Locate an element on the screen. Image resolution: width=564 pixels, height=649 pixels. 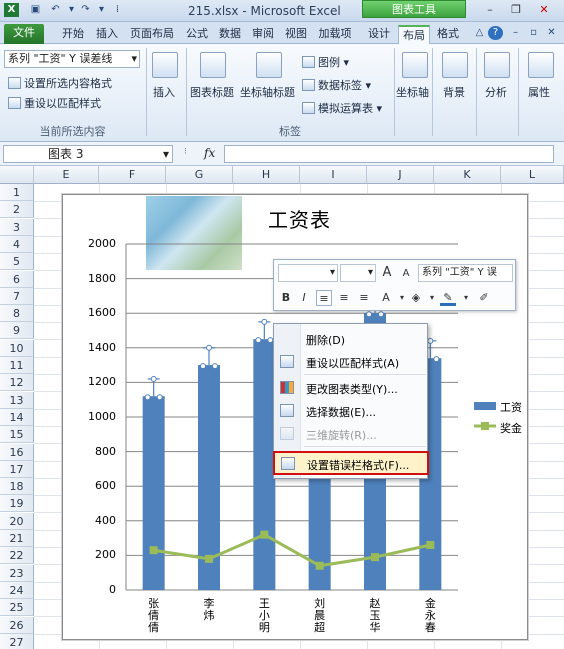
fill-color-icon: ◈ is located at coordinates (416, 298).